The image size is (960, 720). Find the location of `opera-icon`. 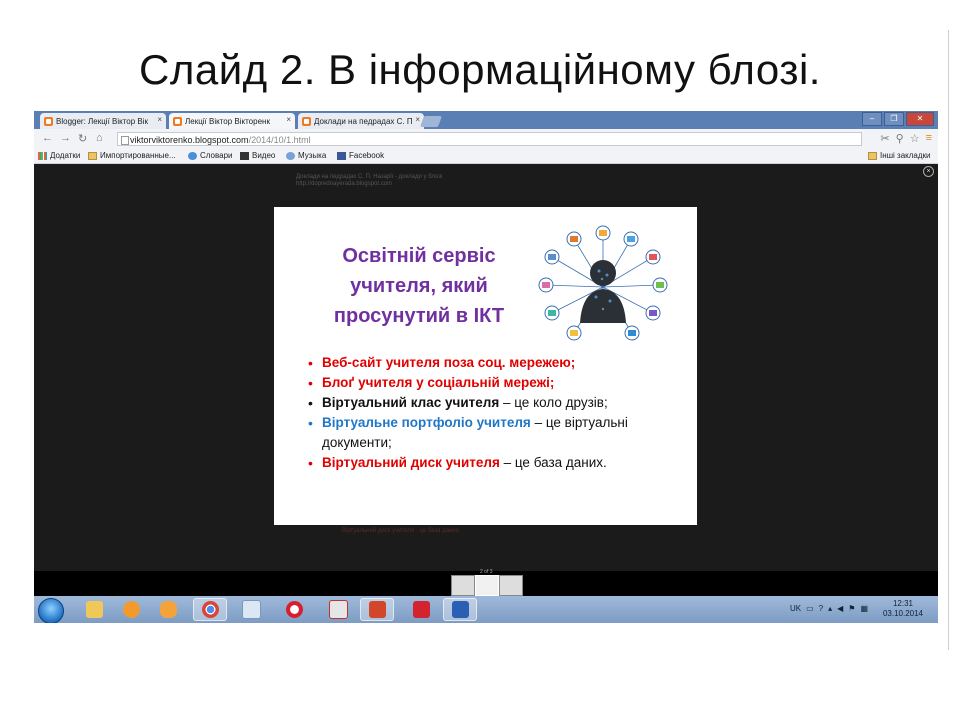

opera-icon is located at coordinates (294, 609).